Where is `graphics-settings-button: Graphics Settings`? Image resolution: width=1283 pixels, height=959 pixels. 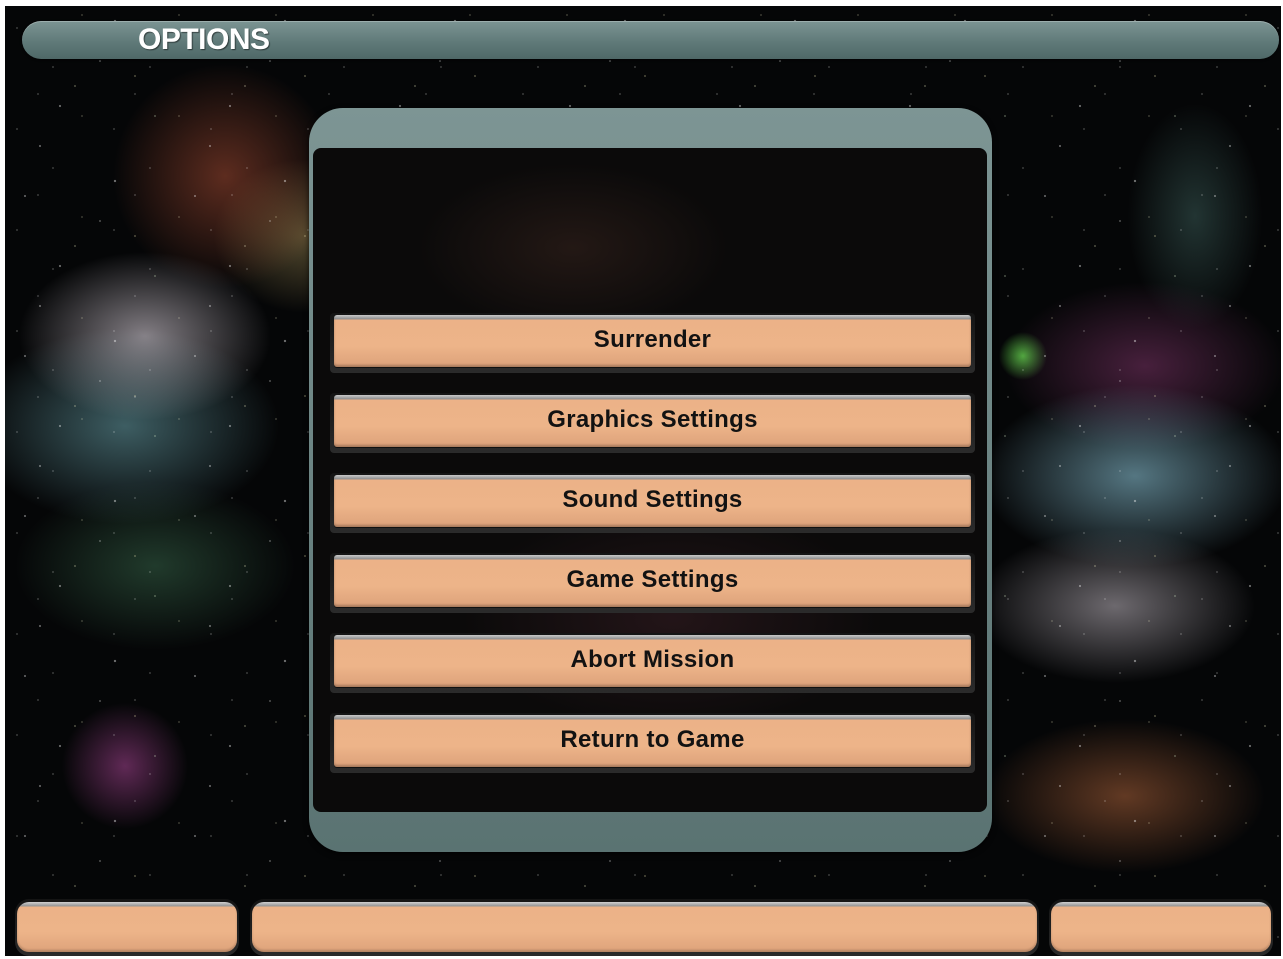 graphics-settings-button: Graphics Settings is located at coordinates (652, 423).